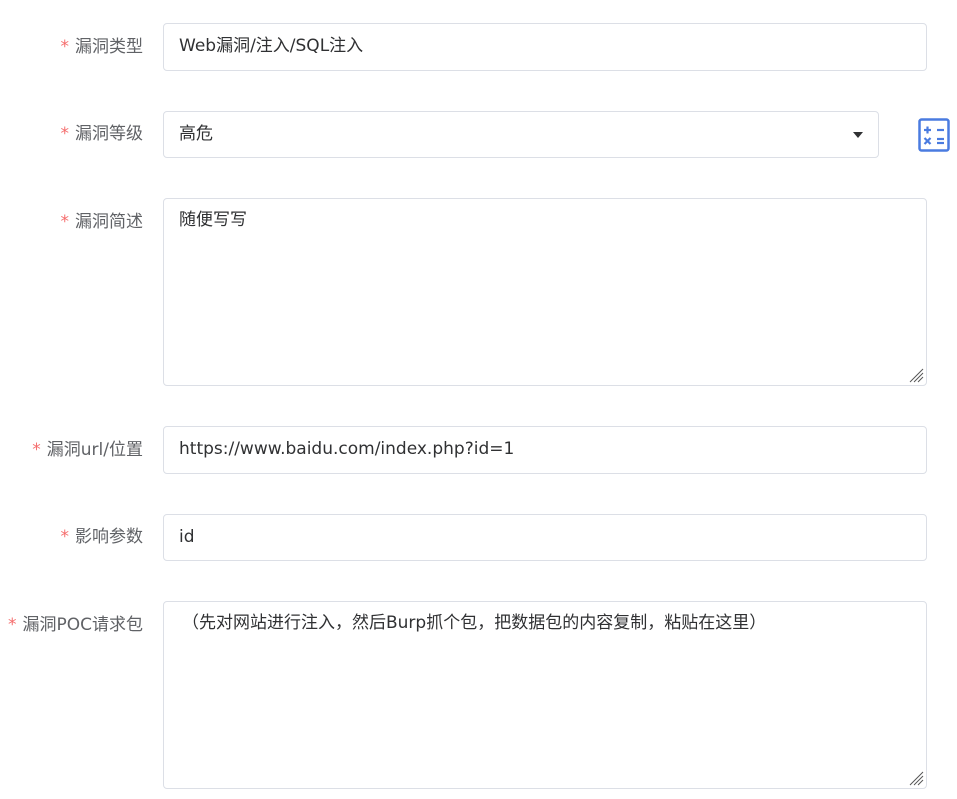 Image resolution: width=957 pixels, height=799 pixels. I want to click on label-vuln-level: * 漏洞等级, so click(102, 134).